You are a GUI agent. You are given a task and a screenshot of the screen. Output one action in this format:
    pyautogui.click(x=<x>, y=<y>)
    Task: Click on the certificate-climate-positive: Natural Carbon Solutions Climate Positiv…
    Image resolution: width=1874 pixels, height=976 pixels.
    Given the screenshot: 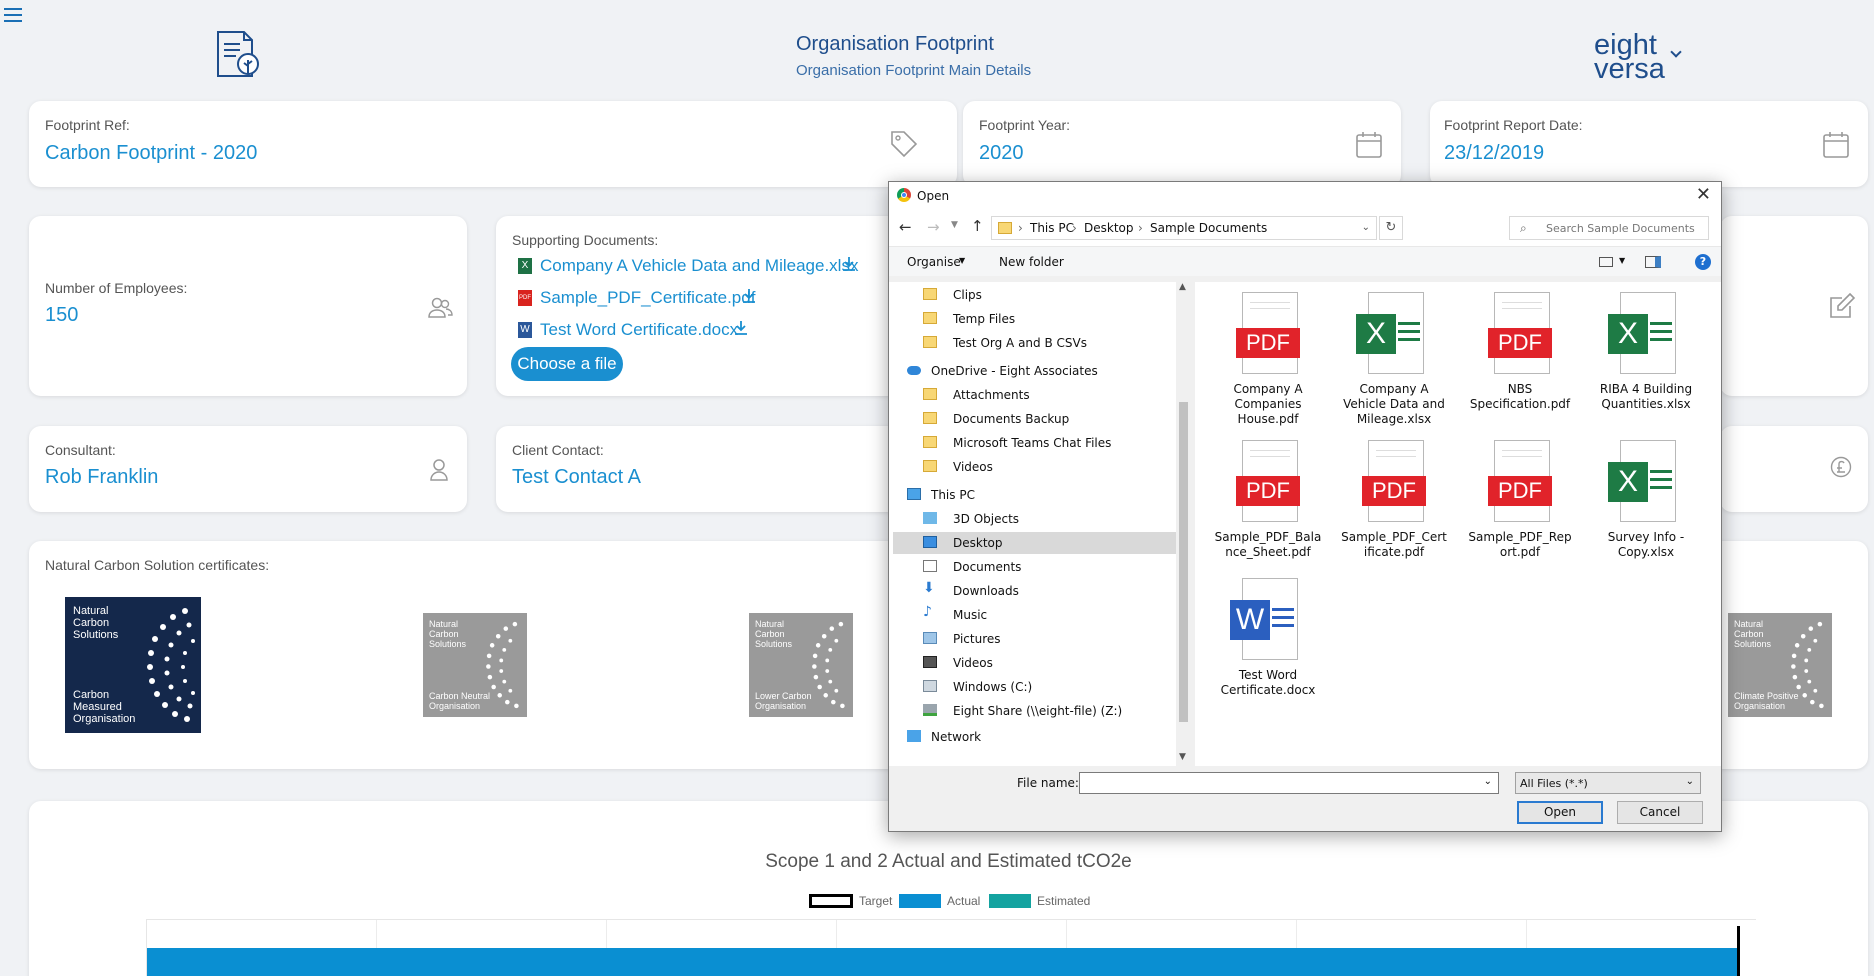 What is the action you would take?
    pyautogui.click(x=1780, y=665)
    